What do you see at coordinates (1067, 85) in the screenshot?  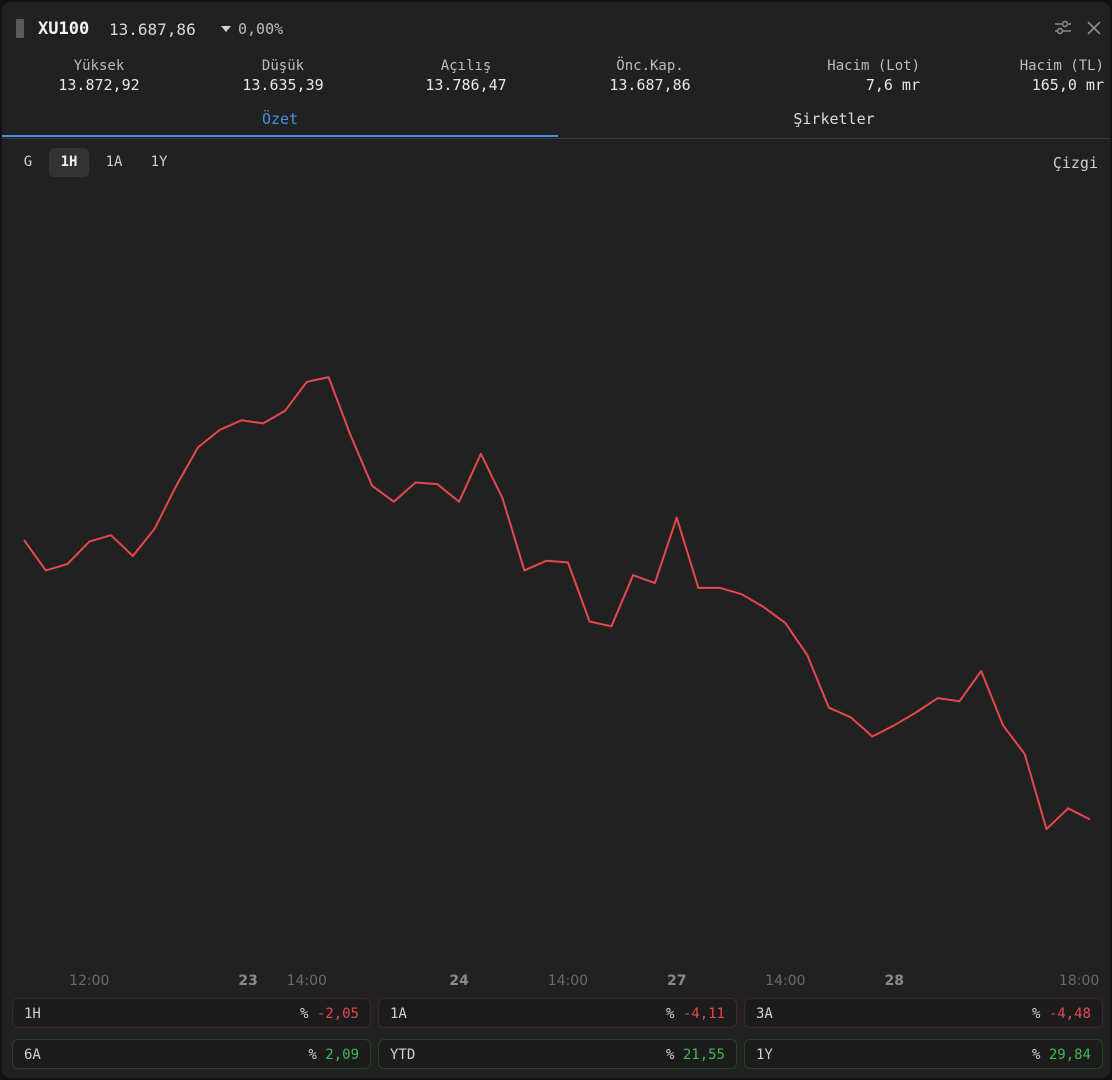 I see `stat-value: 165,0 mr` at bounding box center [1067, 85].